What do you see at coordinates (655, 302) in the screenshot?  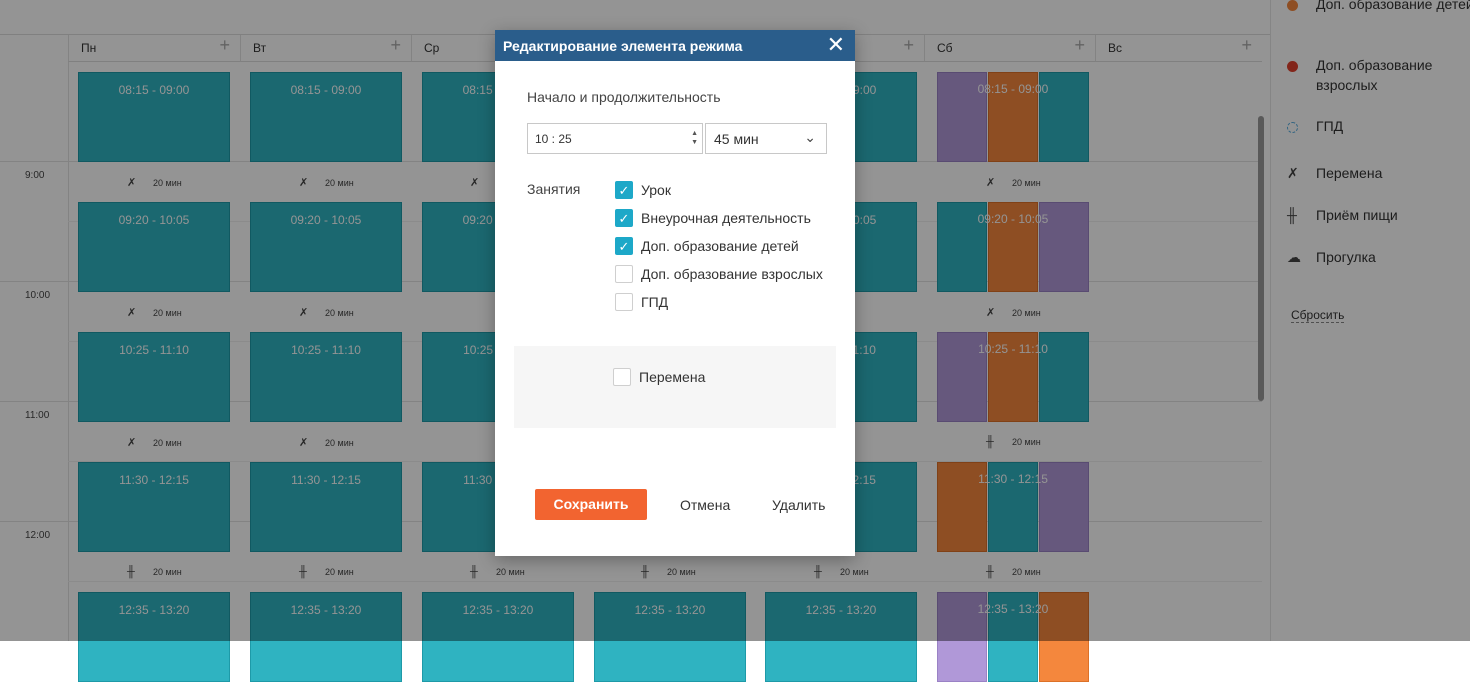 I see `activity-label: ГПД` at bounding box center [655, 302].